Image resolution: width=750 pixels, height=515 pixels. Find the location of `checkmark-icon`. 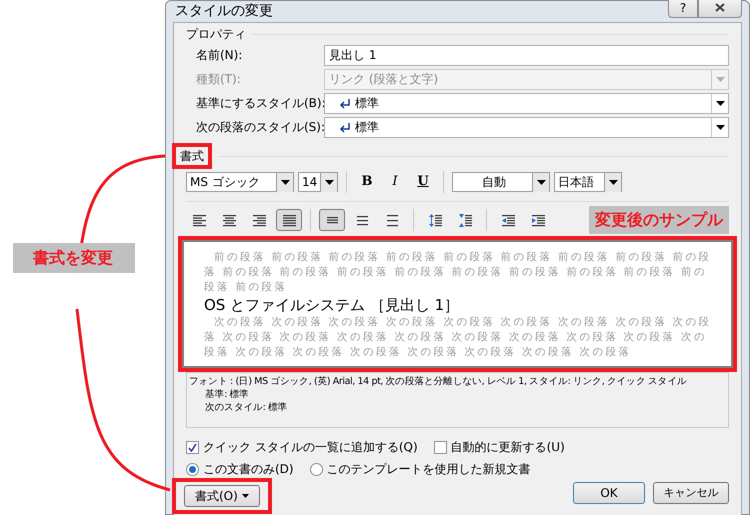

checkmark-icon is located at coordinates (192, 447).